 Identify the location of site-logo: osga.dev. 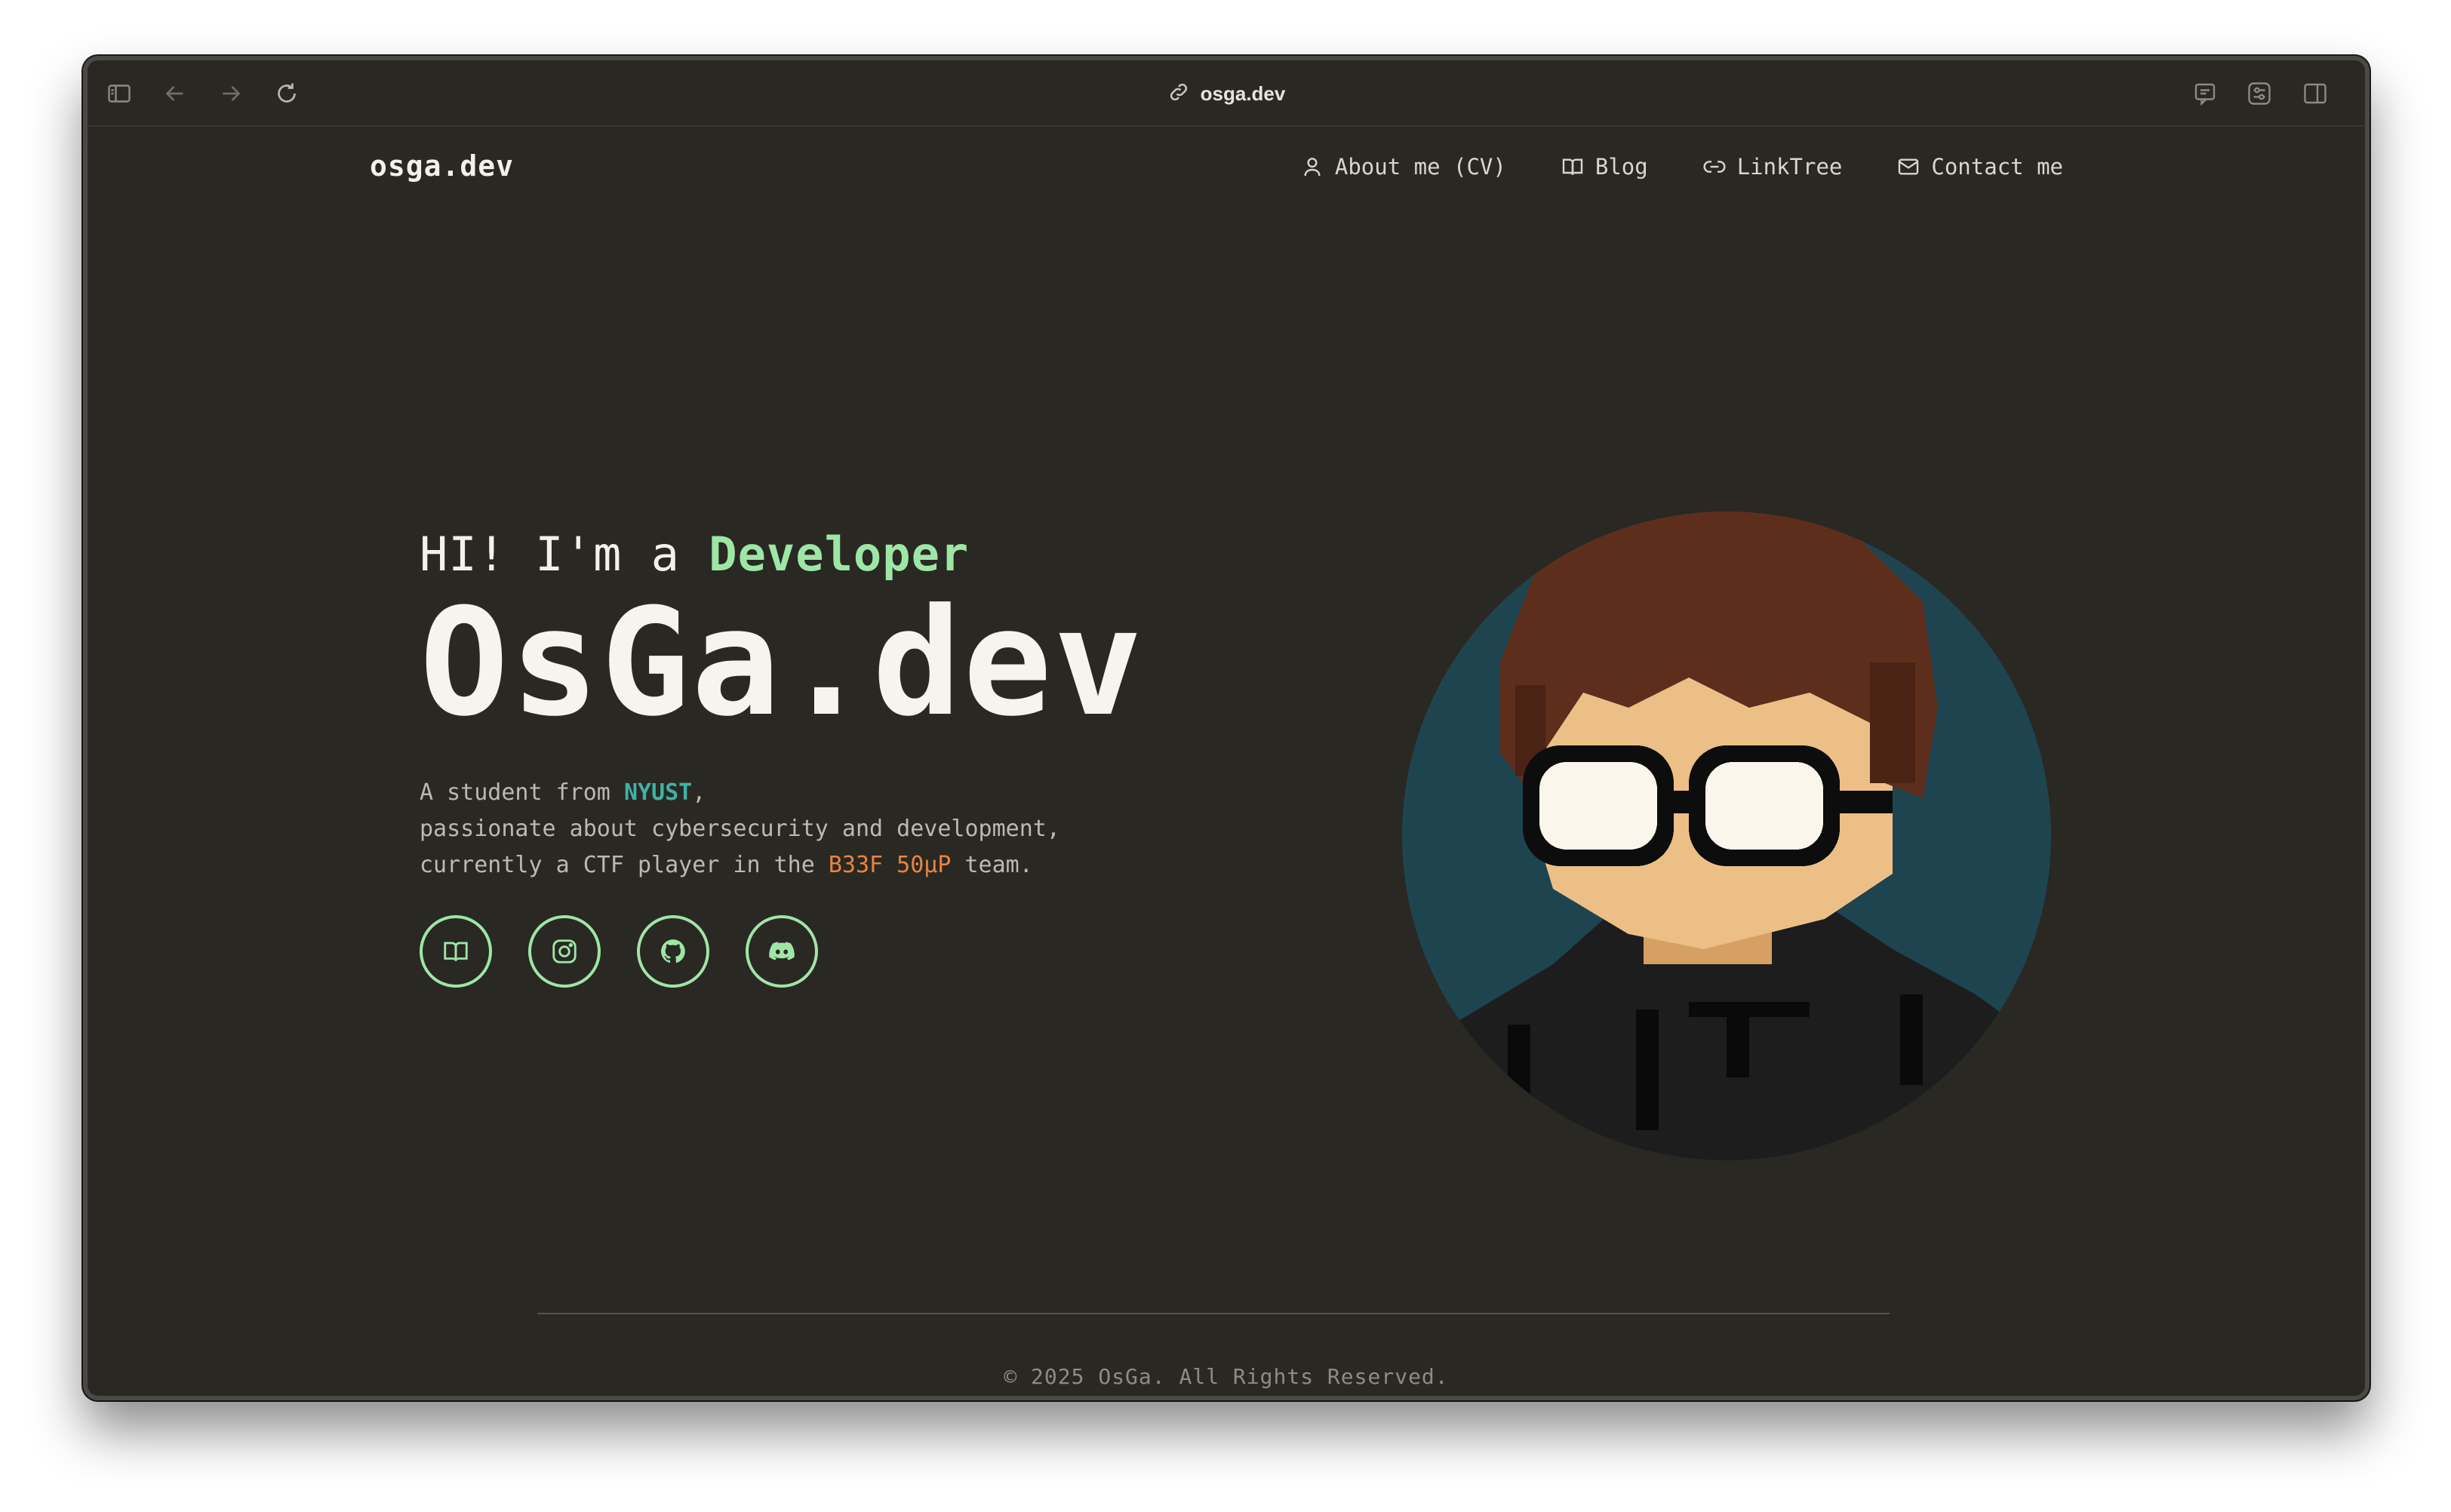
(442, 166).